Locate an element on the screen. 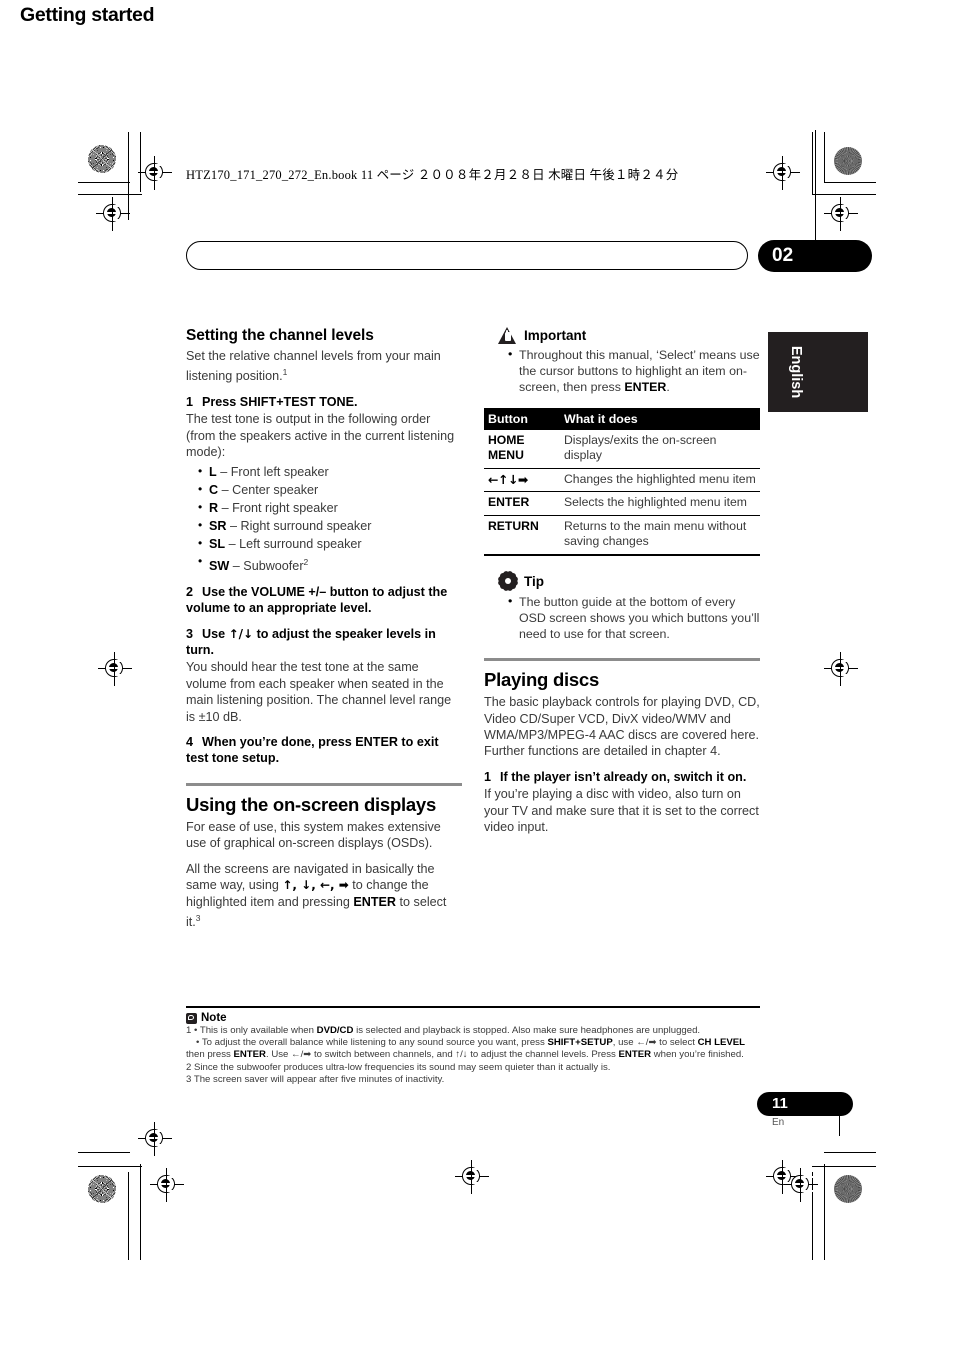  halftone-circle-top-right is located at coordinates (848, 161).